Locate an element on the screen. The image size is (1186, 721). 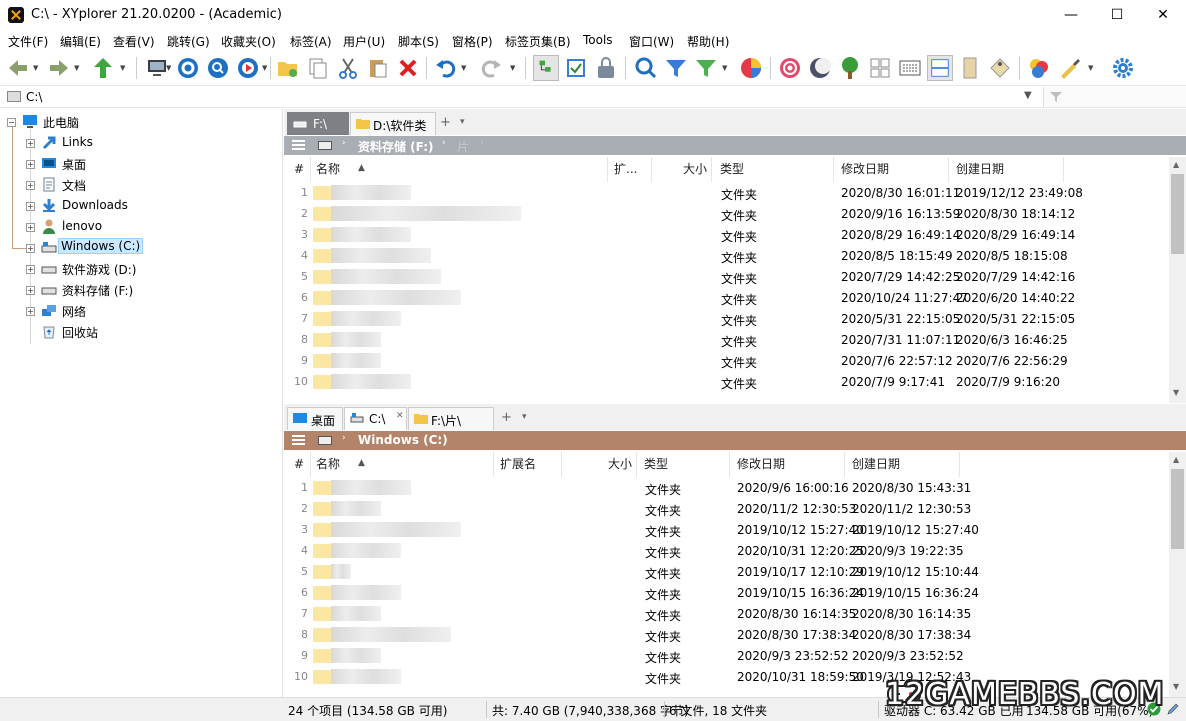
edit-pencil-icon is located at coordinates (1173, 709).